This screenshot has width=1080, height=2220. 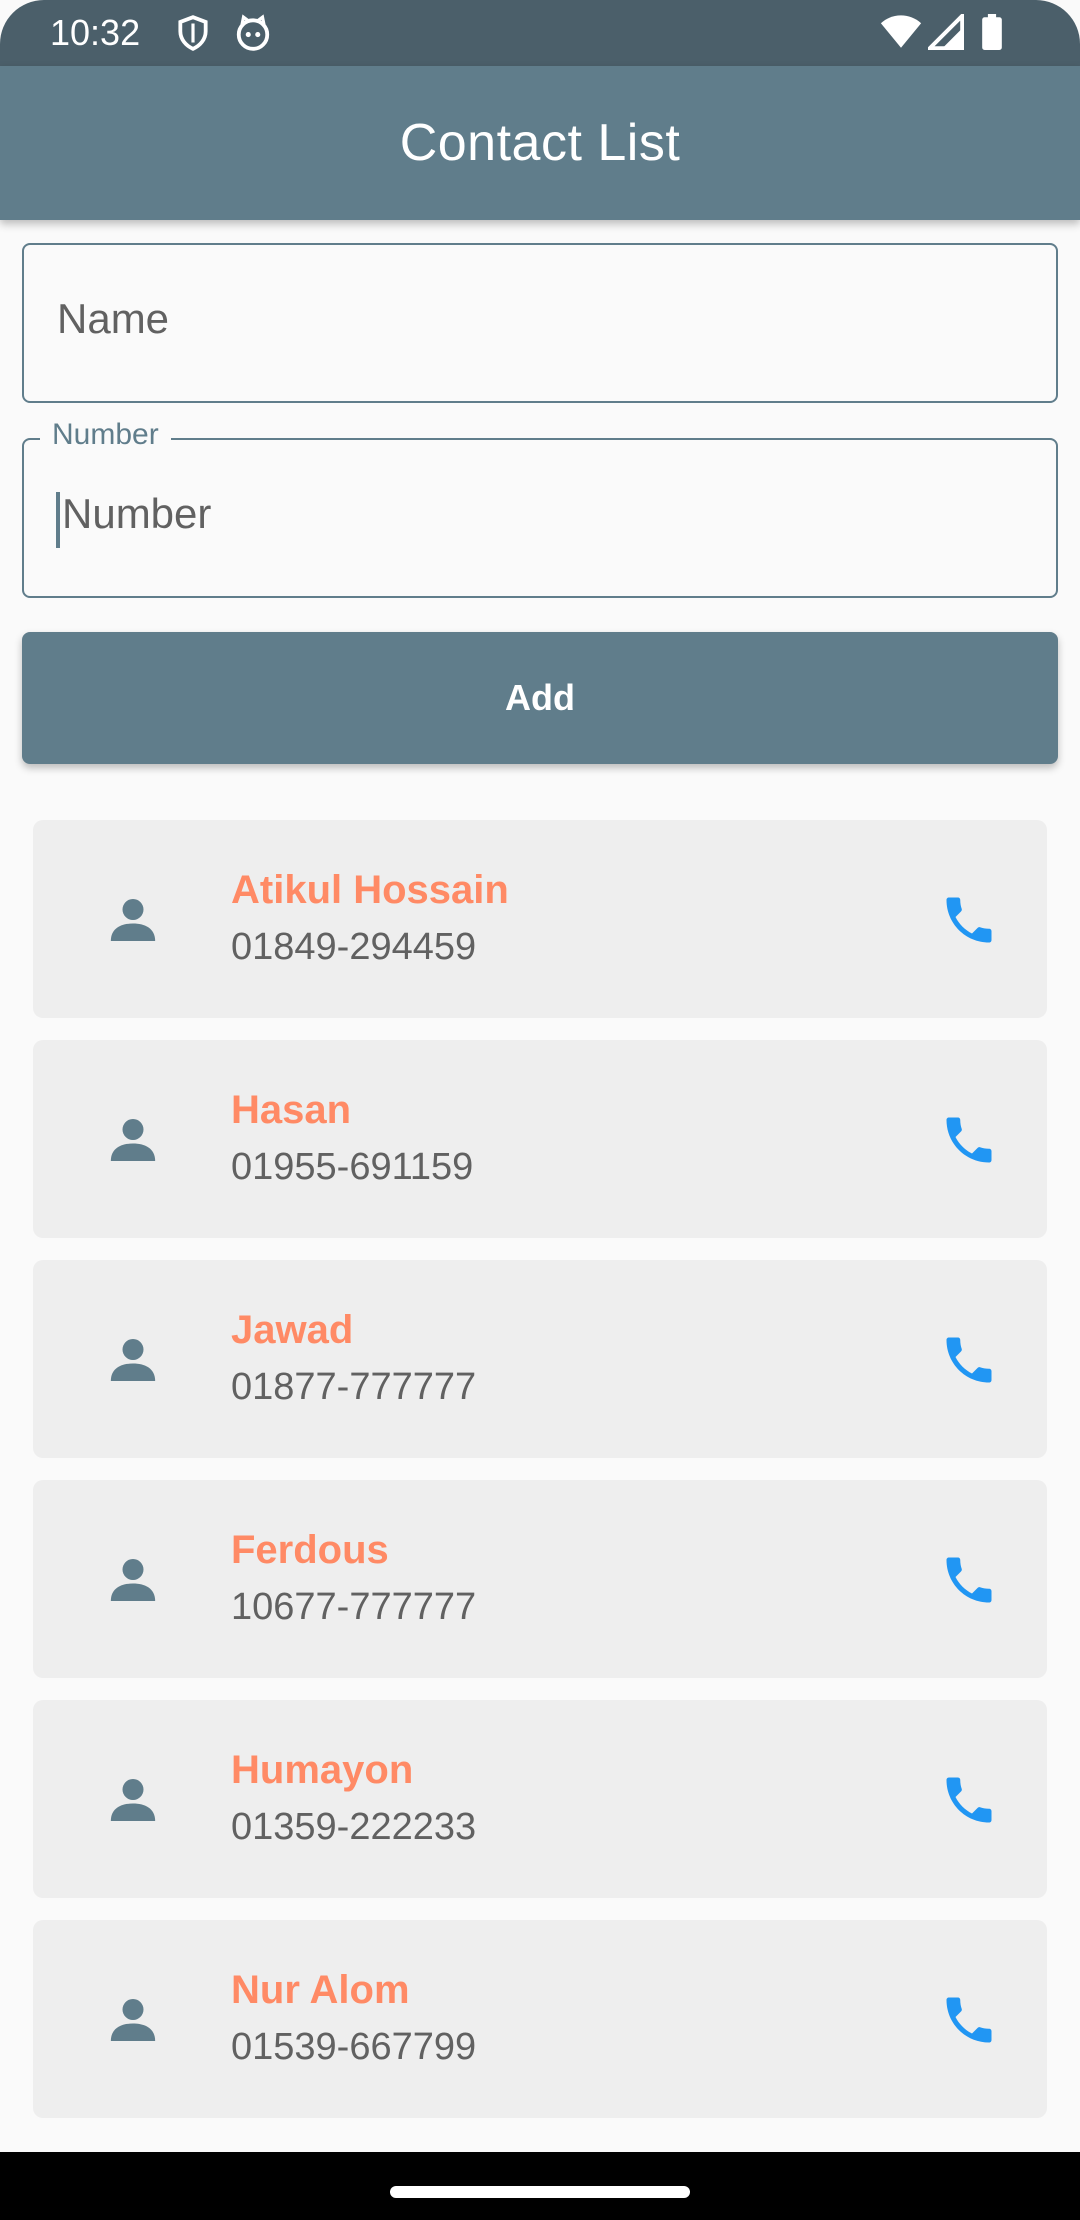 What do you see at coordinates (540, 1139) in the screenshot?
I see `contact-card: Hasan 01955-691159` at bounding box center [540, 1139].